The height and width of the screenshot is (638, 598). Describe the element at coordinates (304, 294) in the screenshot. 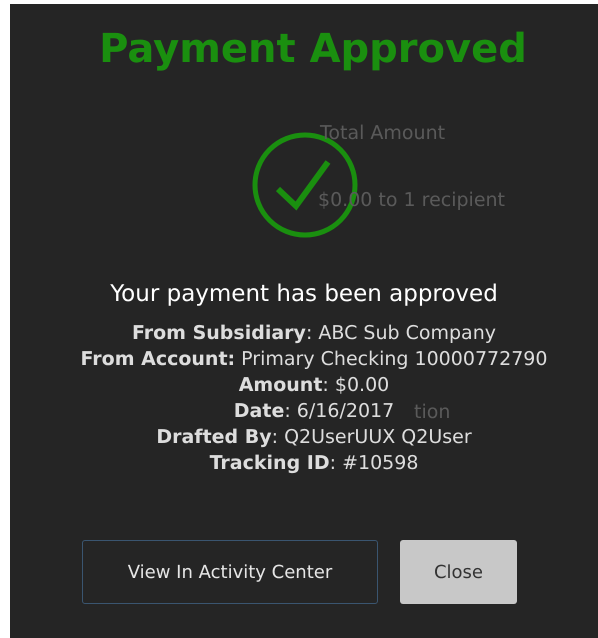

I see `approval-message: Your payment has been approved` at that location.